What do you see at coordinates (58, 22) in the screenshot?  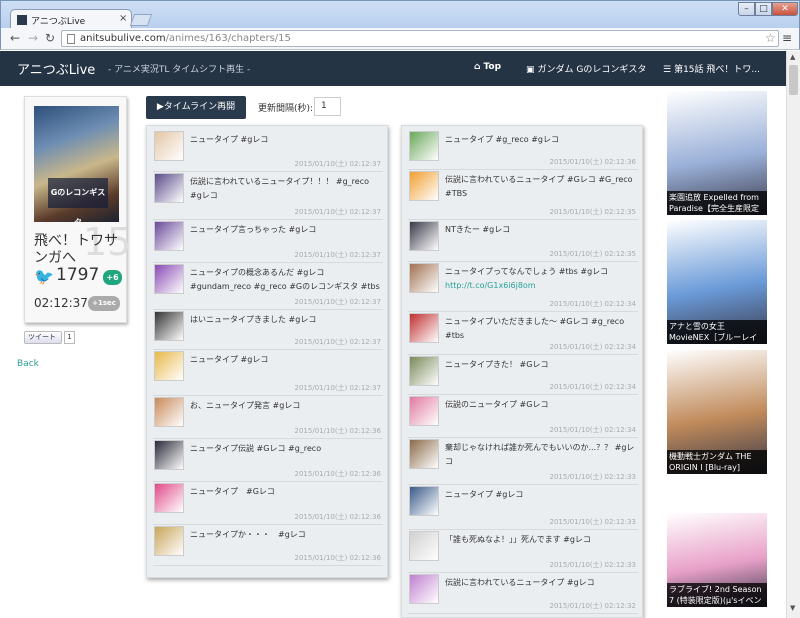 I see `tab-title: アニつぶLive` at bounding box center [58, 22].